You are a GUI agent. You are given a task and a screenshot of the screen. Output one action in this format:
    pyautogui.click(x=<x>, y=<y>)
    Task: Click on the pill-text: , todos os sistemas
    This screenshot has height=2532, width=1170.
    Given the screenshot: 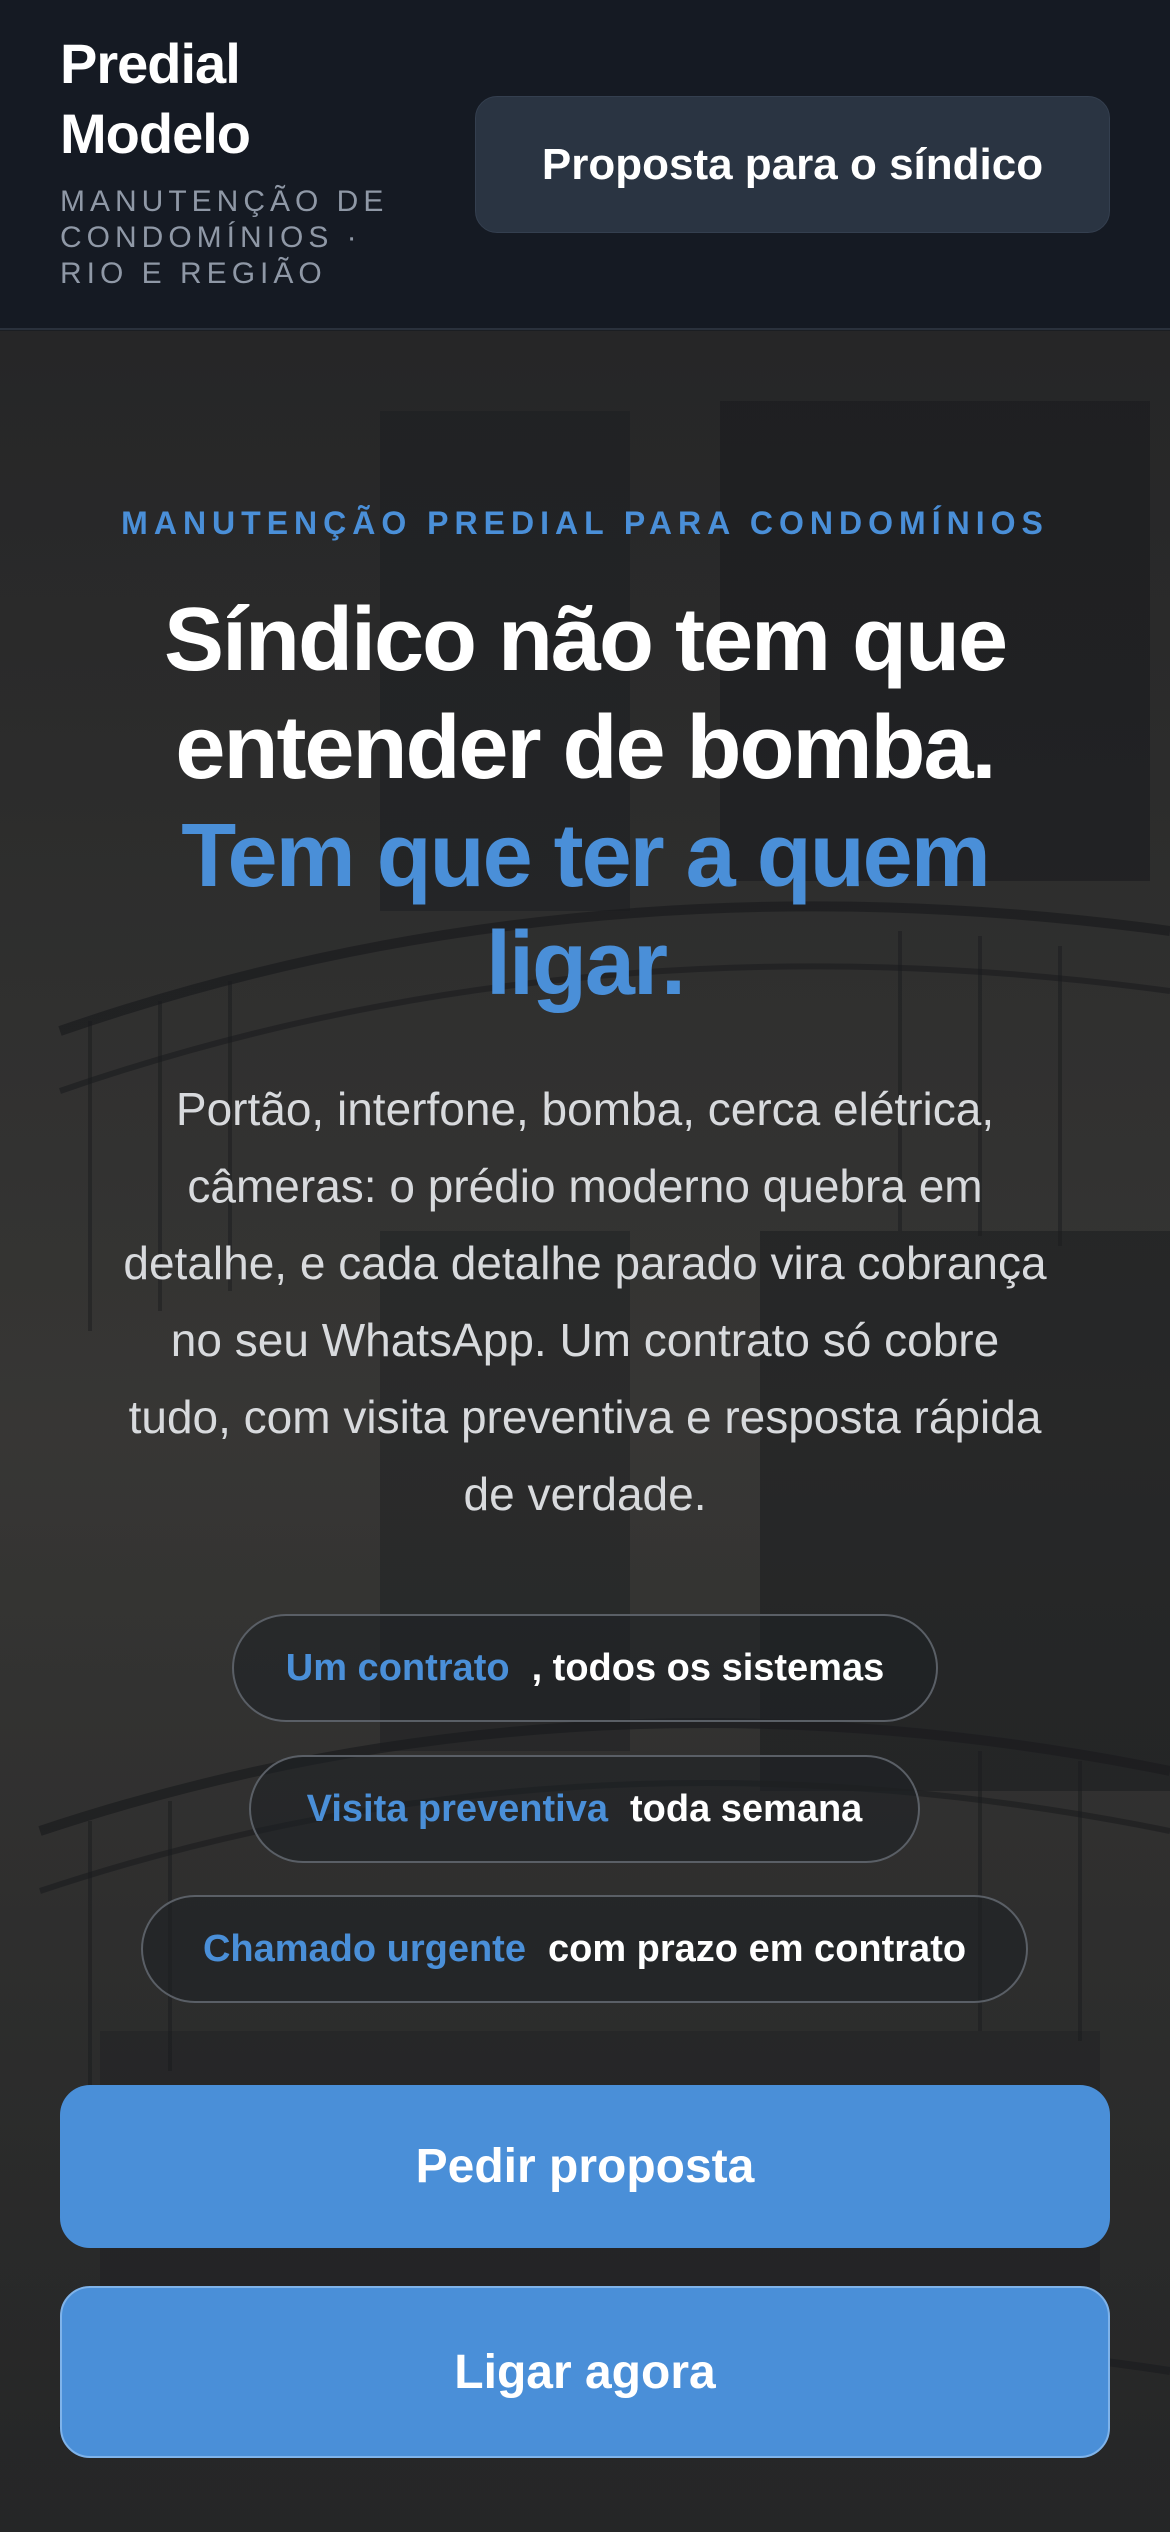 What is the action you would take?
    pyautogui.click(x=708, y=1667)
    